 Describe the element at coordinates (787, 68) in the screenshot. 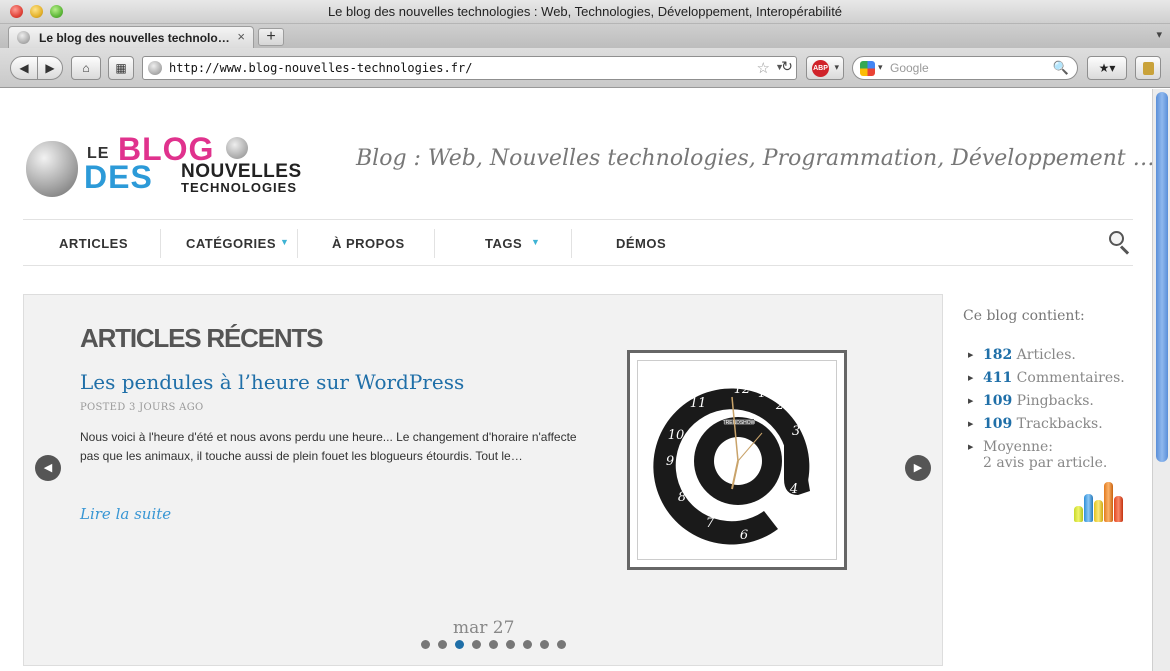

I see `reload-button: ↻` at that location.